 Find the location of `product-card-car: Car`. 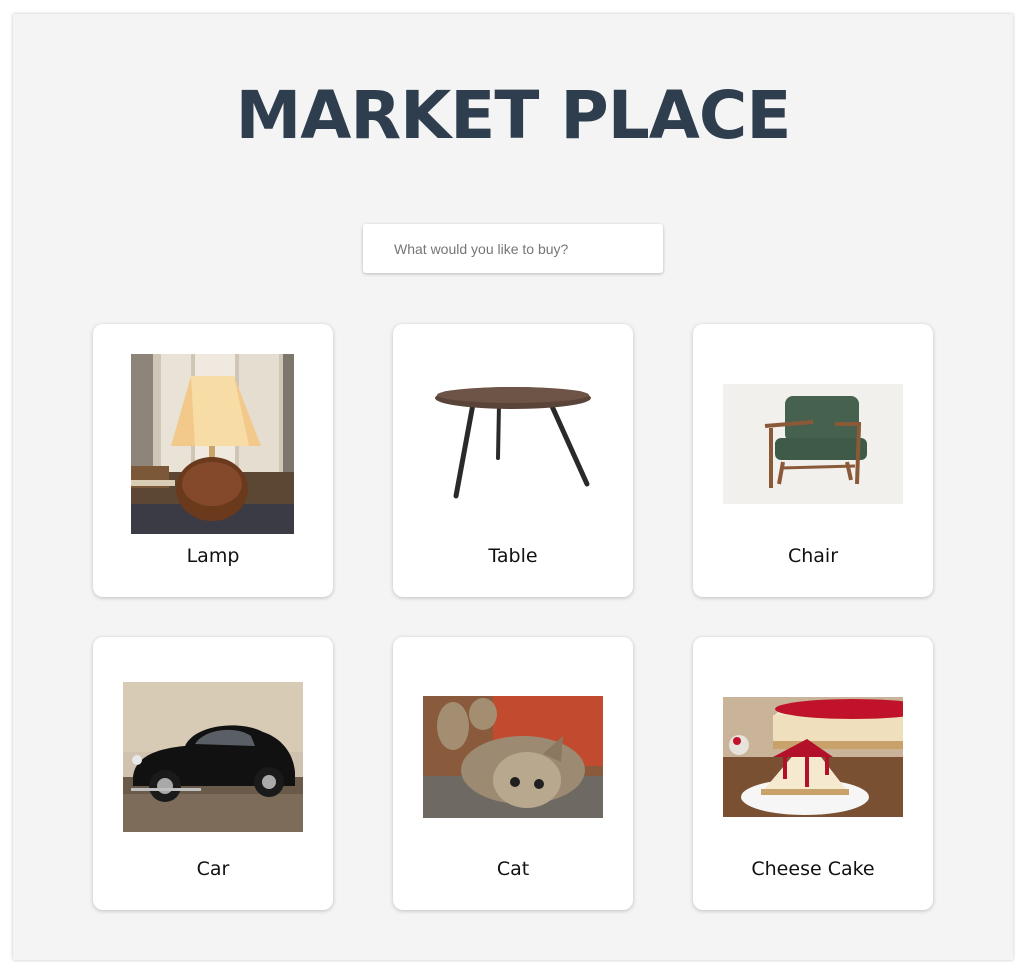

product-card-car: Car is located at coordinates (213, 773).